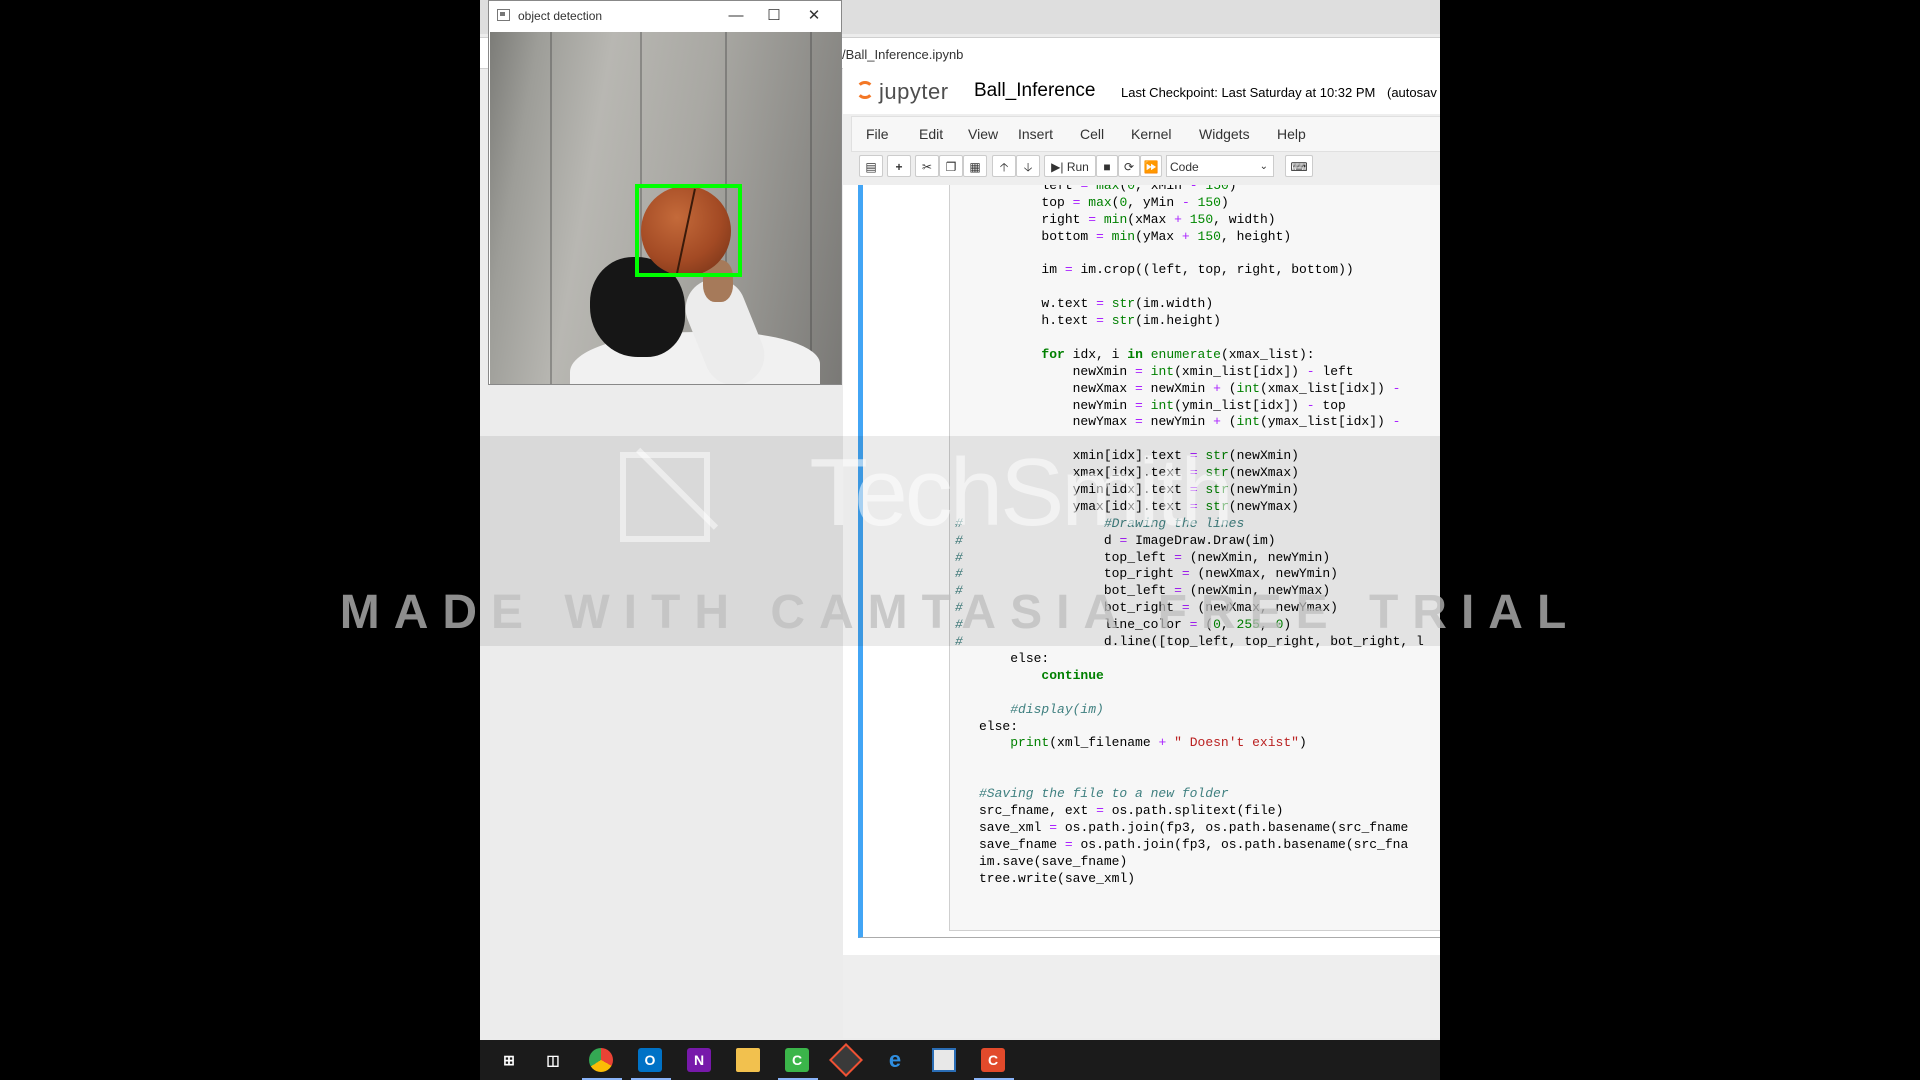 This screenshot has width=1920, height=1080. I want to click on code-line: src_fname, ext = os.path.splitext(file), so click(1131, 810).